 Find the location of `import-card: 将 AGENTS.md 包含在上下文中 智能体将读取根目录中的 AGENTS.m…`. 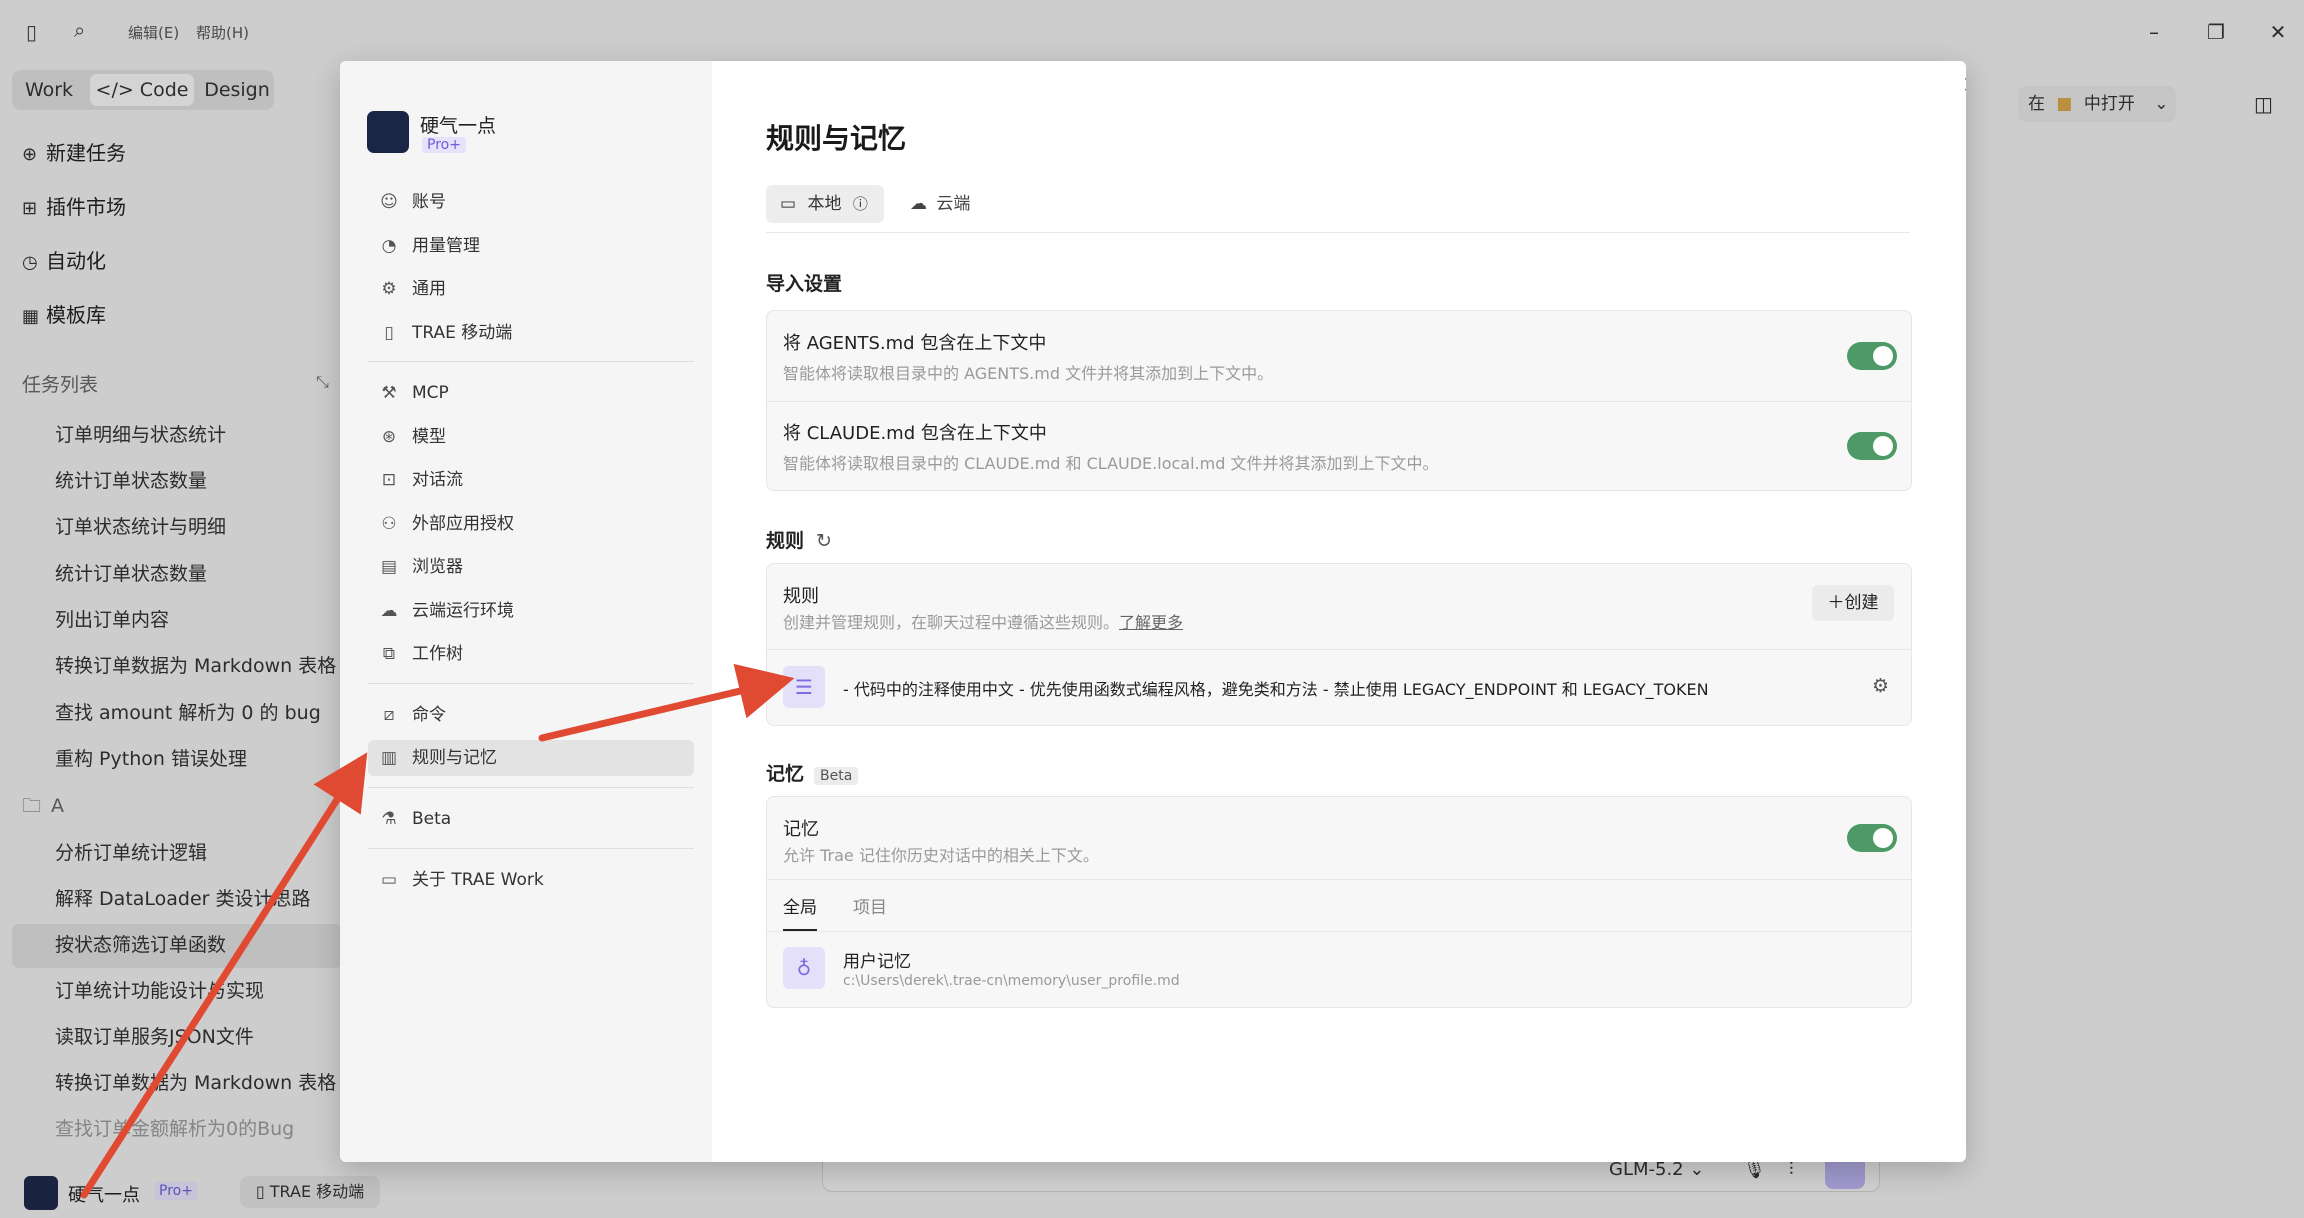

import-card: 将 AGENTS.md 包含在上下文中 智能体将读取根目录中的 AGENTS.m… is located at coordinates (1339, 400).